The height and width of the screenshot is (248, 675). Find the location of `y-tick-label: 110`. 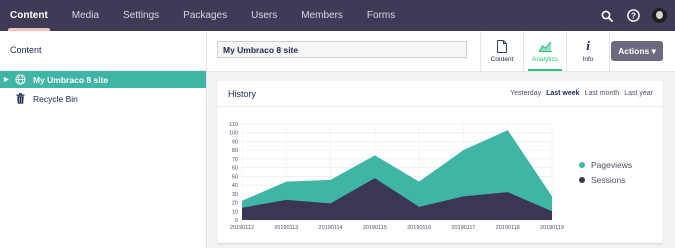

y-tick-label: 110 is located at coordinates (233, 125).